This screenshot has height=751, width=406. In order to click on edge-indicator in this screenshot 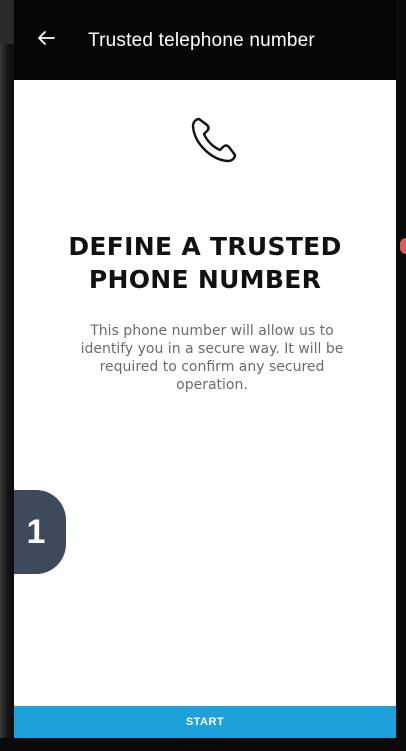, I will do `click(403, 246)`.